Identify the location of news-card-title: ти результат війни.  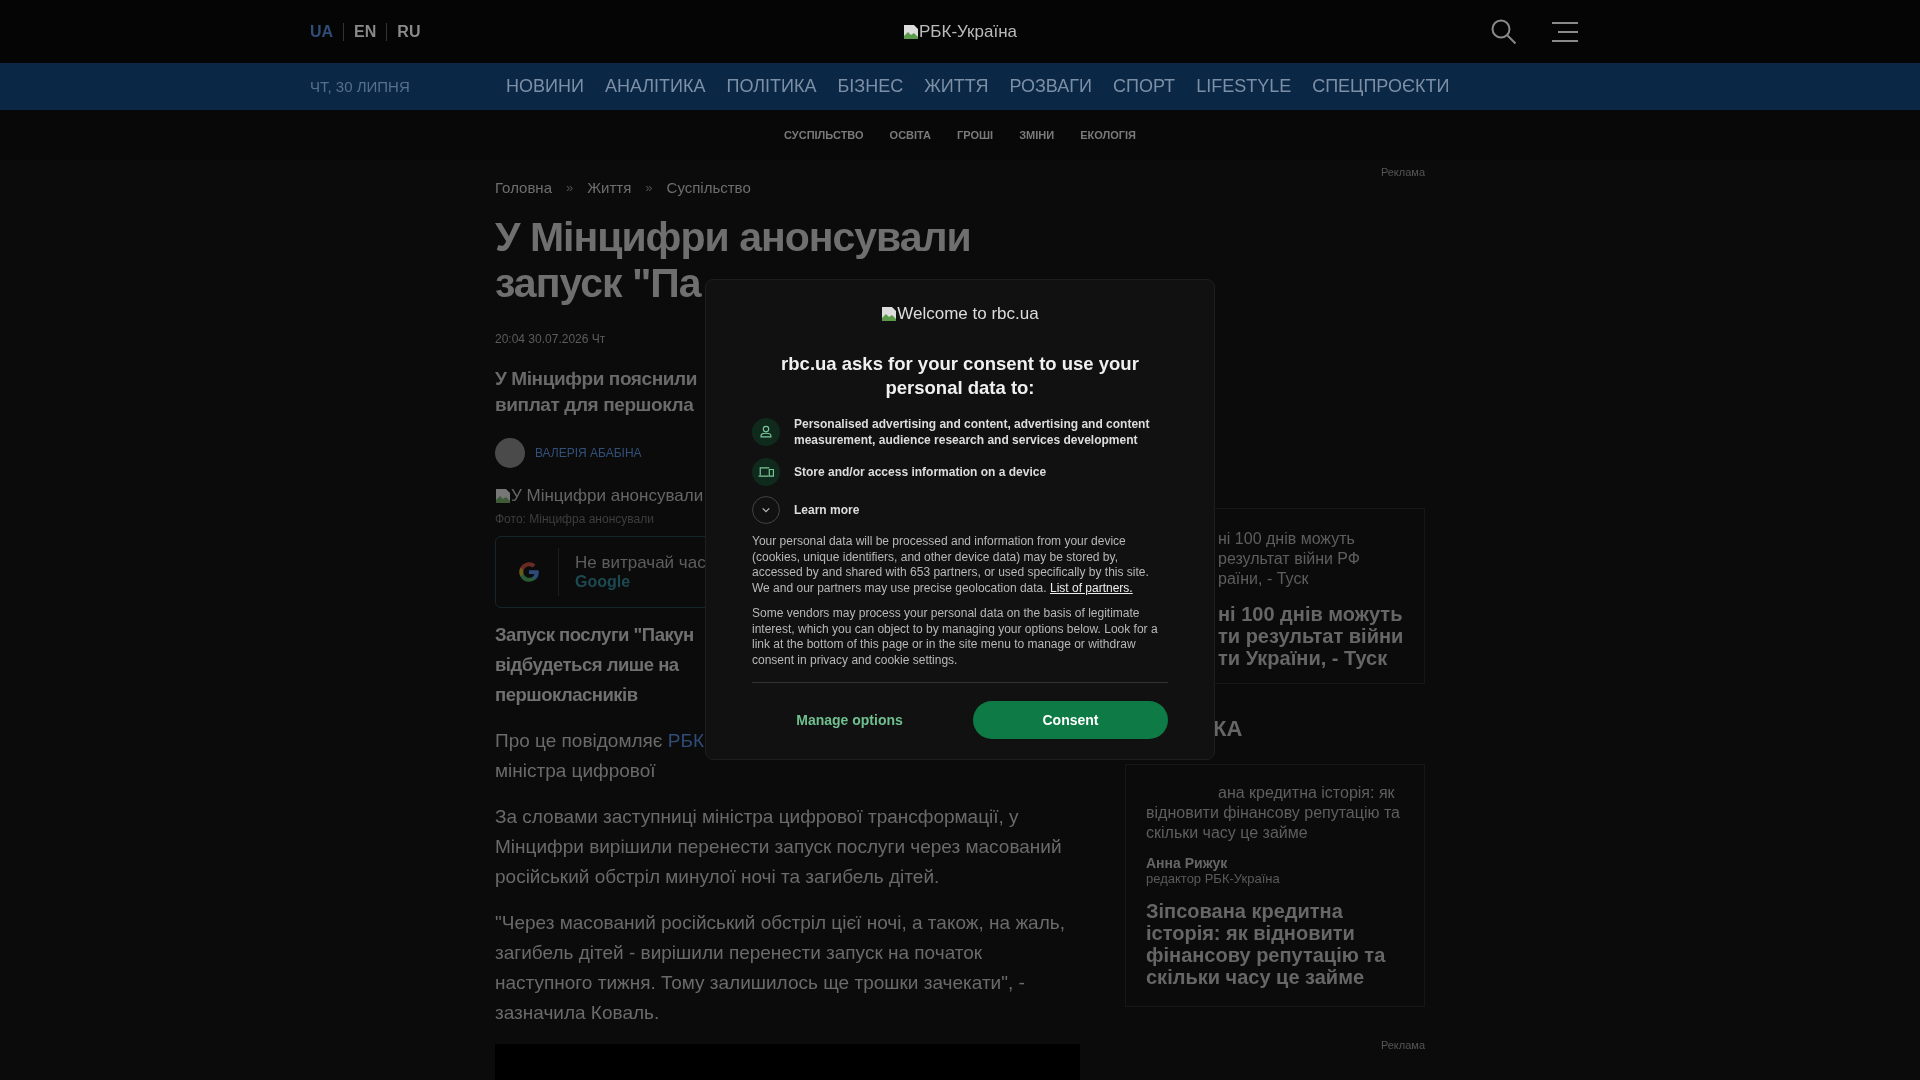
(1311, 636).